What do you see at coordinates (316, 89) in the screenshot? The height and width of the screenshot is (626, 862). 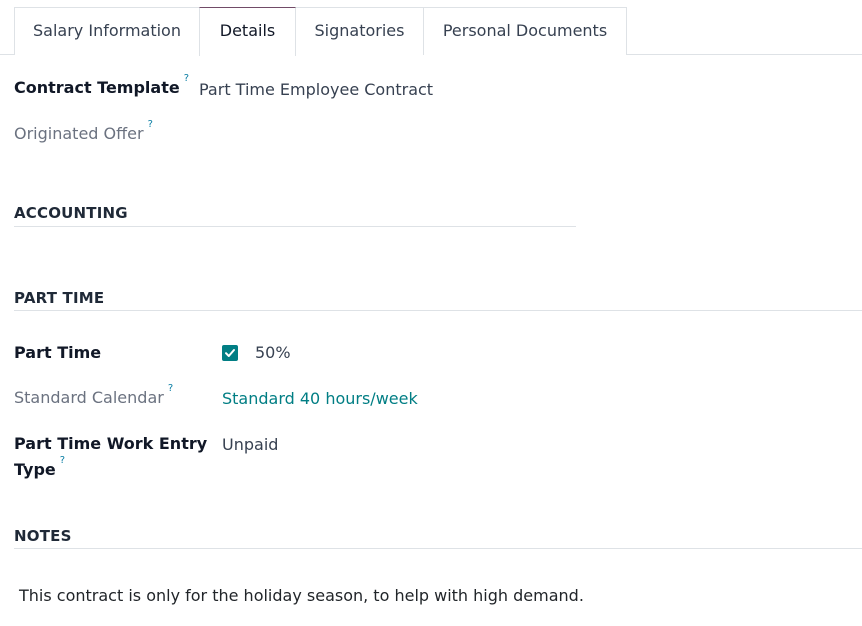 I see `contract-template-value: Part Time Employee Contract` at bounding box center [316, 89].